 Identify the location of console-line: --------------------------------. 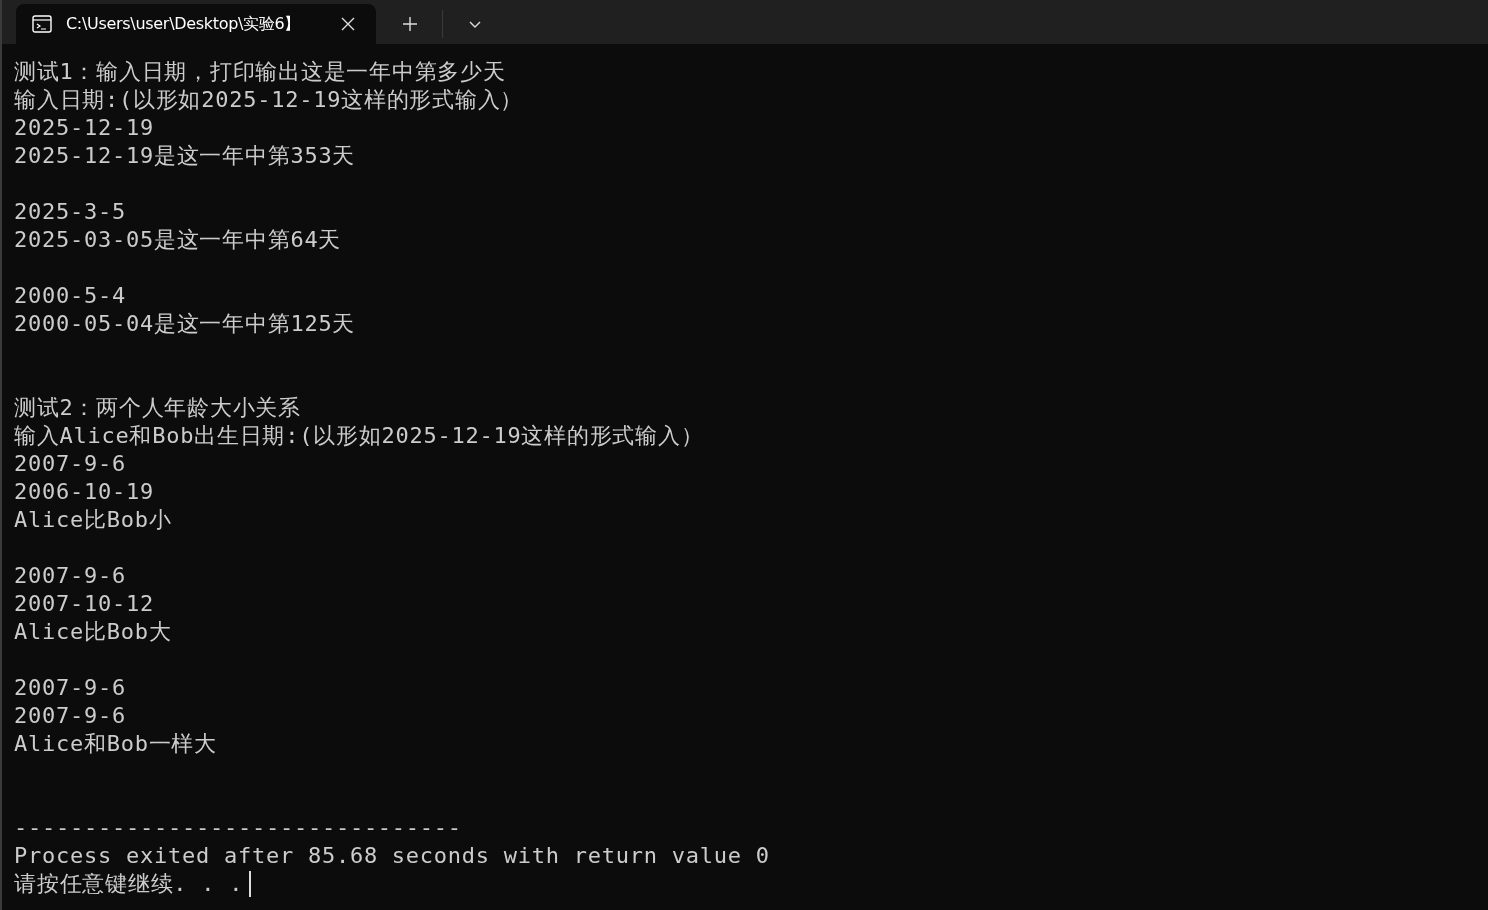
(238, 828).